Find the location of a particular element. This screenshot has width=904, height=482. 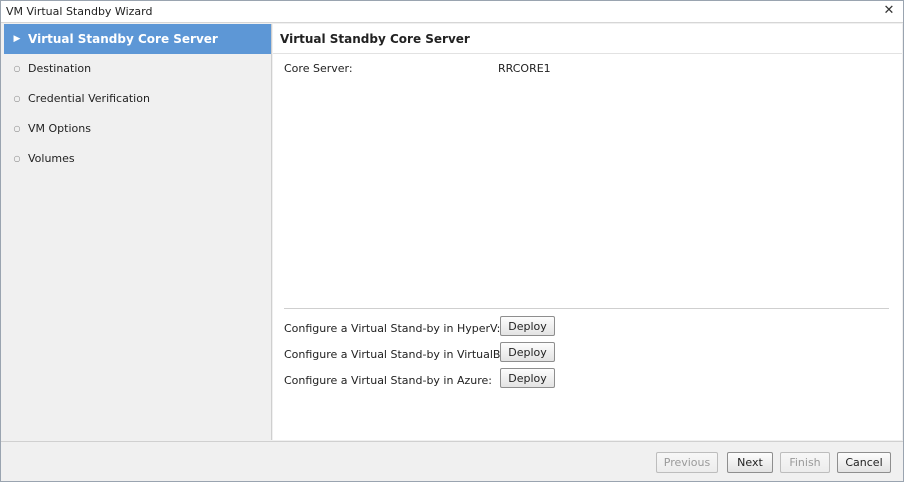

next-button: Next is located at coordinates (750, 462).